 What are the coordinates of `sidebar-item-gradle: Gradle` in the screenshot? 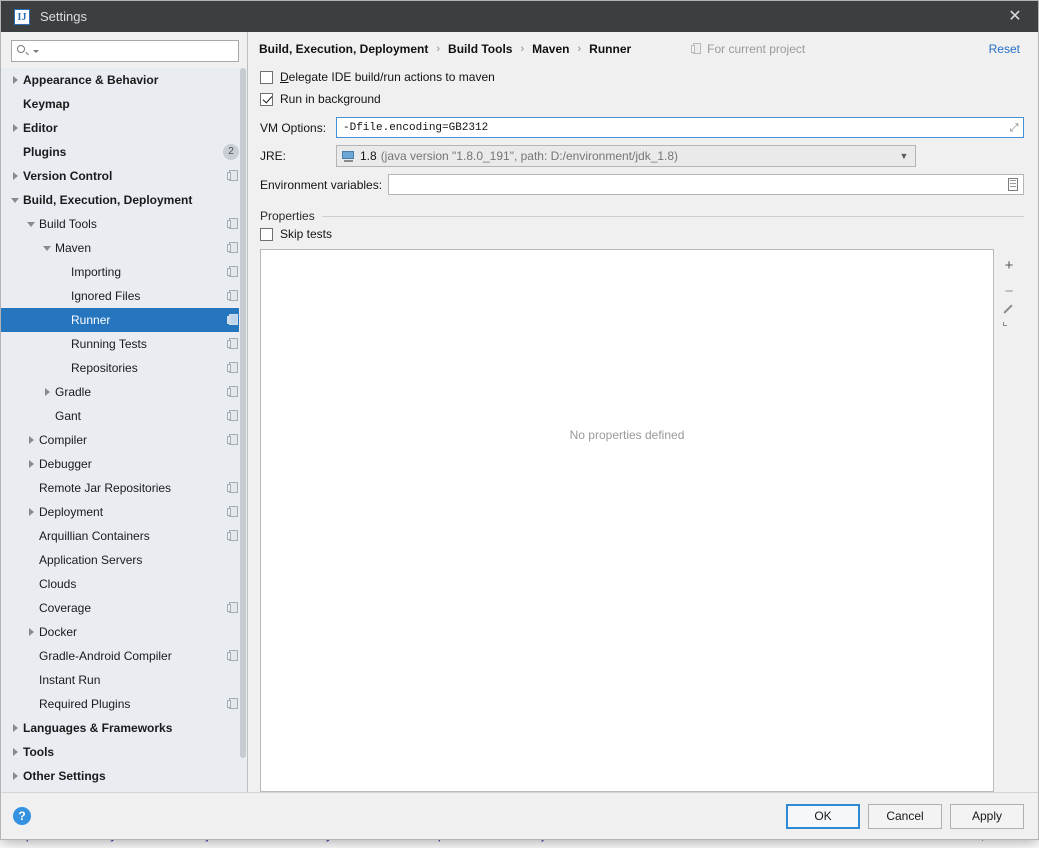 It's located at (124, 392).